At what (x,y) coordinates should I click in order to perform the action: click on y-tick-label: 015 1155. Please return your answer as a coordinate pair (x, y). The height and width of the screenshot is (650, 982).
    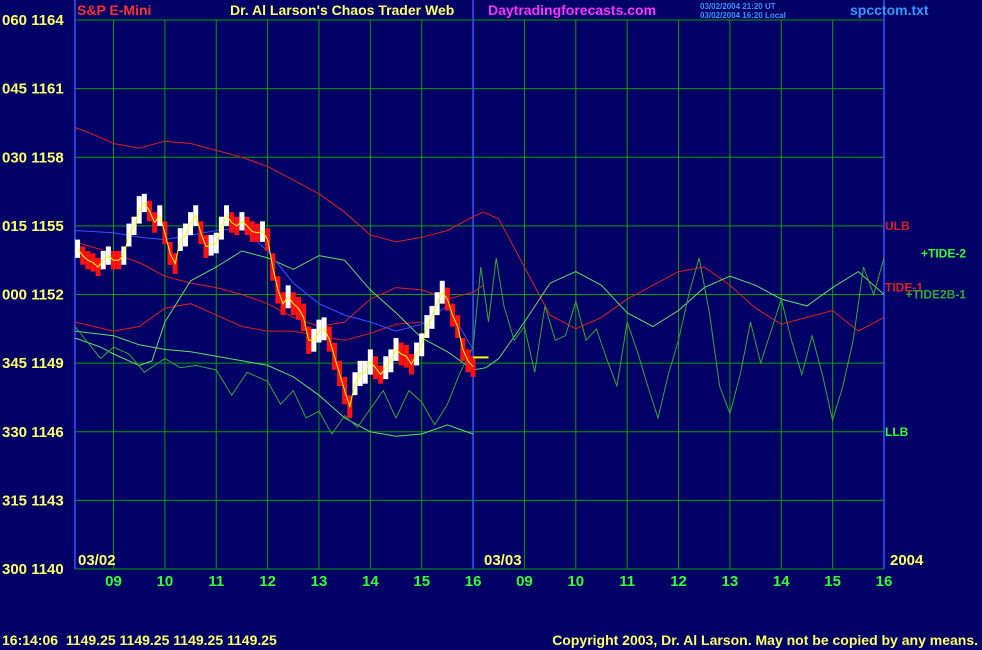
    Looking at the image, I should click on (33, 226).